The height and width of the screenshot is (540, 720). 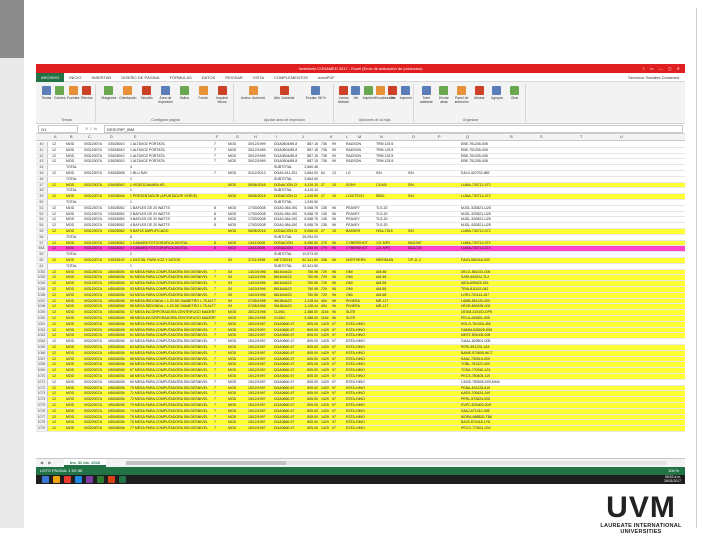 What do you see at coordinates (391, 231) in the screenshot?
I see `table-cell: HGA-7515` at bounding box center [391, 231].